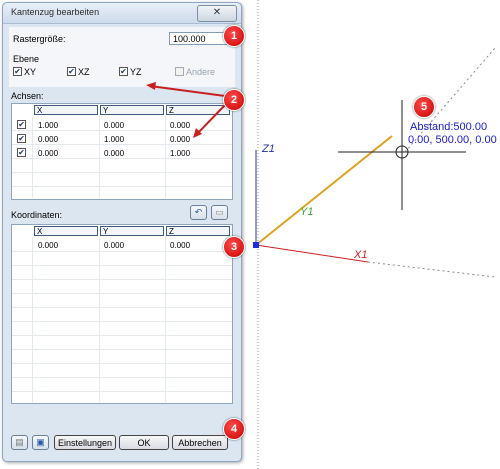 The width and height of the screenshot is (500, 469). Describe the element at coordinates (37, 215) in the screenshot. I see `coordinates-label: Koordinaten:` at that location.